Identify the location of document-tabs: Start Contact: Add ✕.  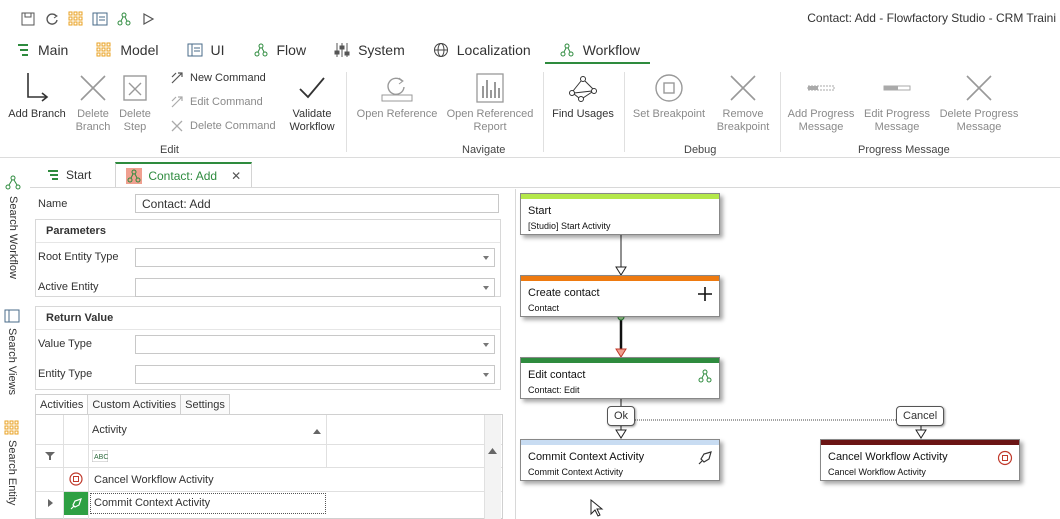
(144, 175).